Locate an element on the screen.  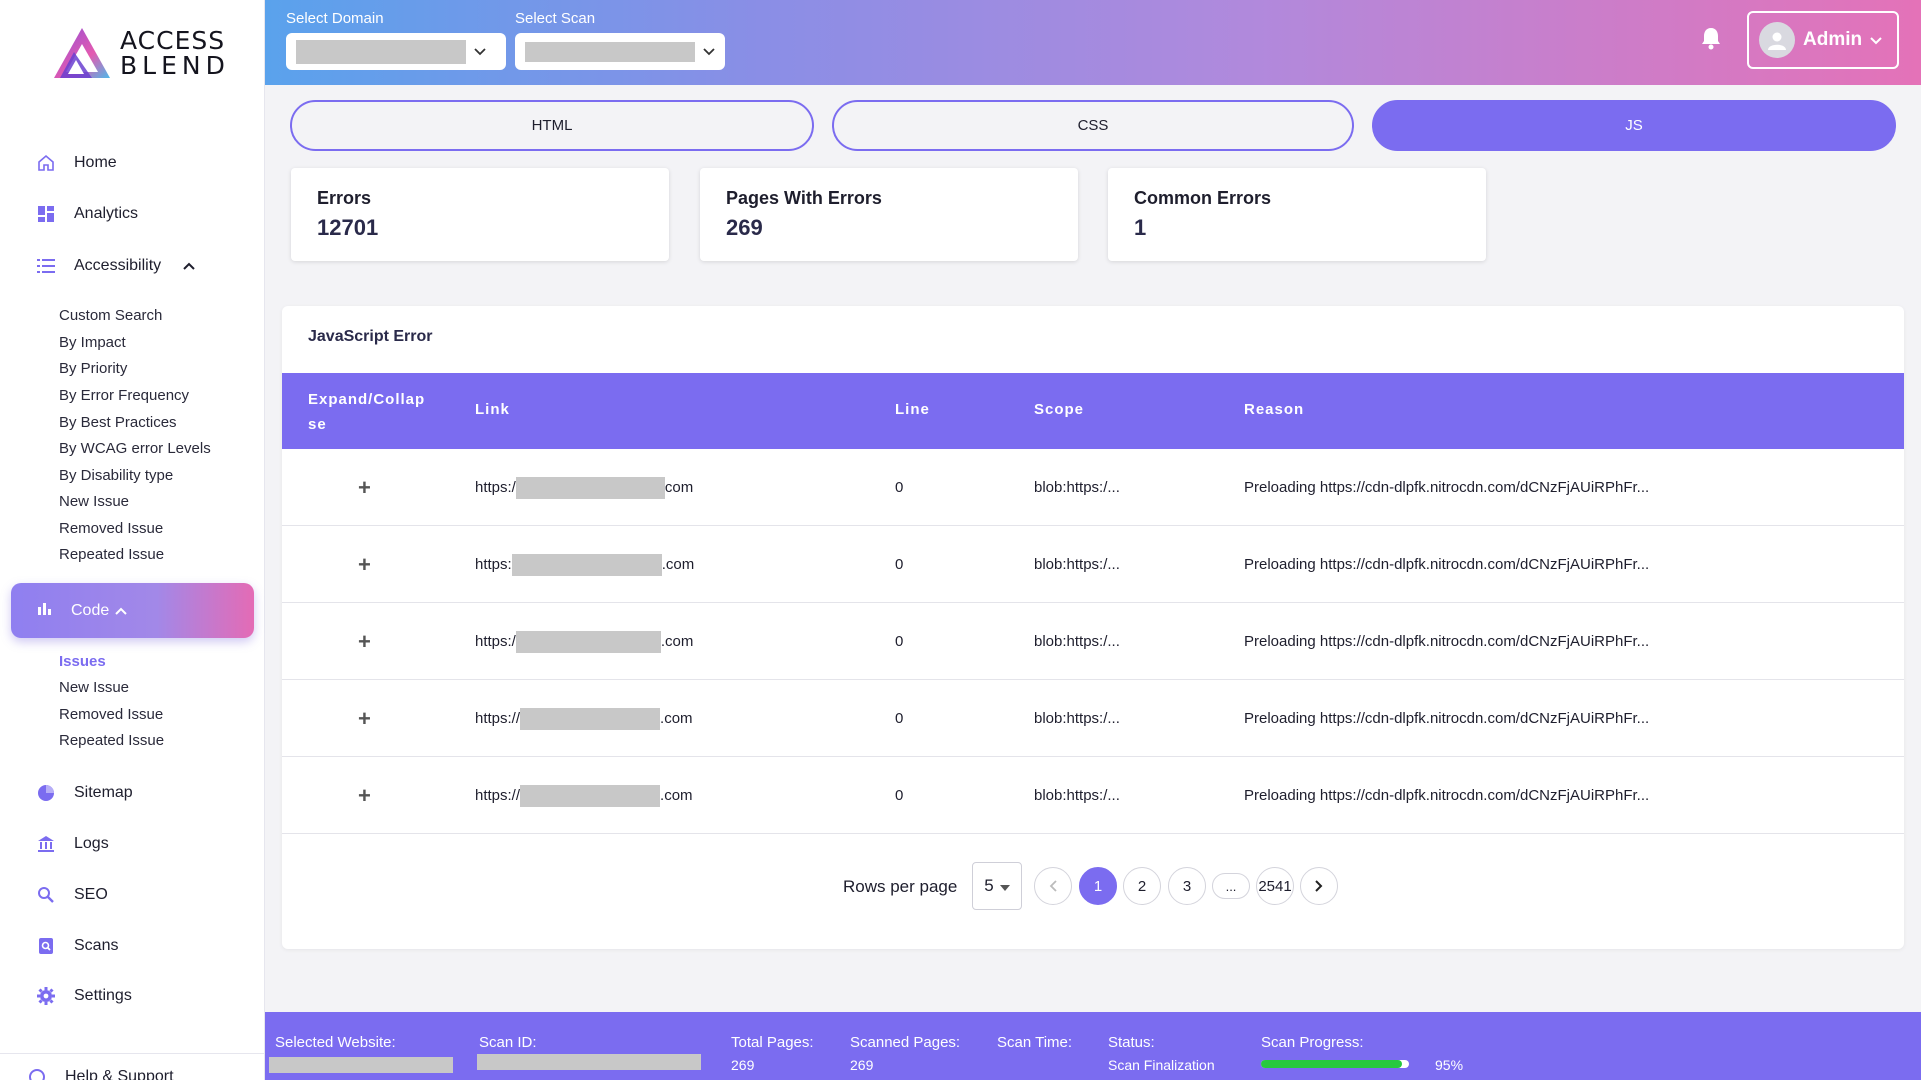
page-button-1: 1 is located at coordinates (1098, 886).